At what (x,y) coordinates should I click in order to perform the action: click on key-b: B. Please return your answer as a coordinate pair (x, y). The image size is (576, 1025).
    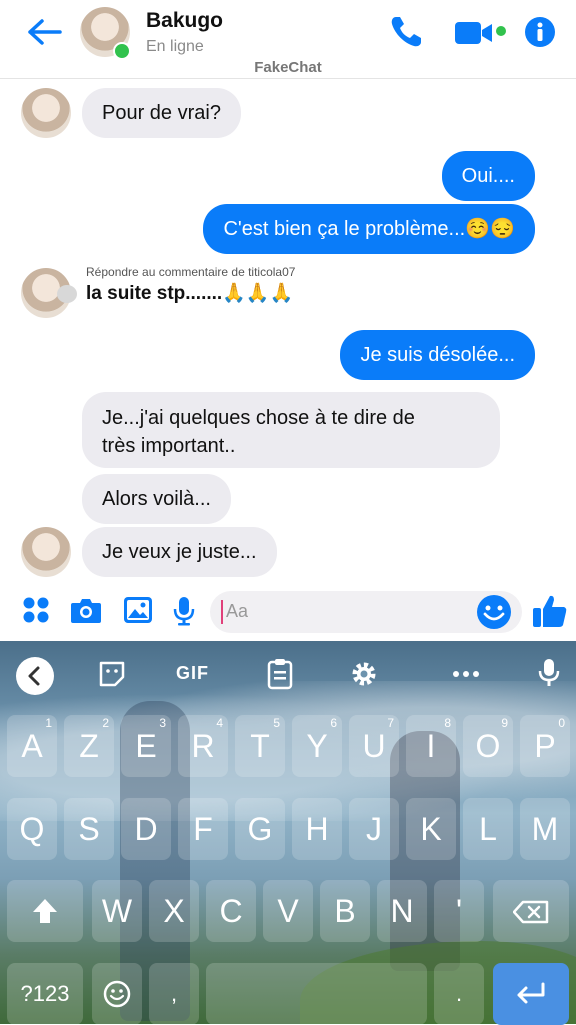
    Looking at the image, I should click on (345, 911).